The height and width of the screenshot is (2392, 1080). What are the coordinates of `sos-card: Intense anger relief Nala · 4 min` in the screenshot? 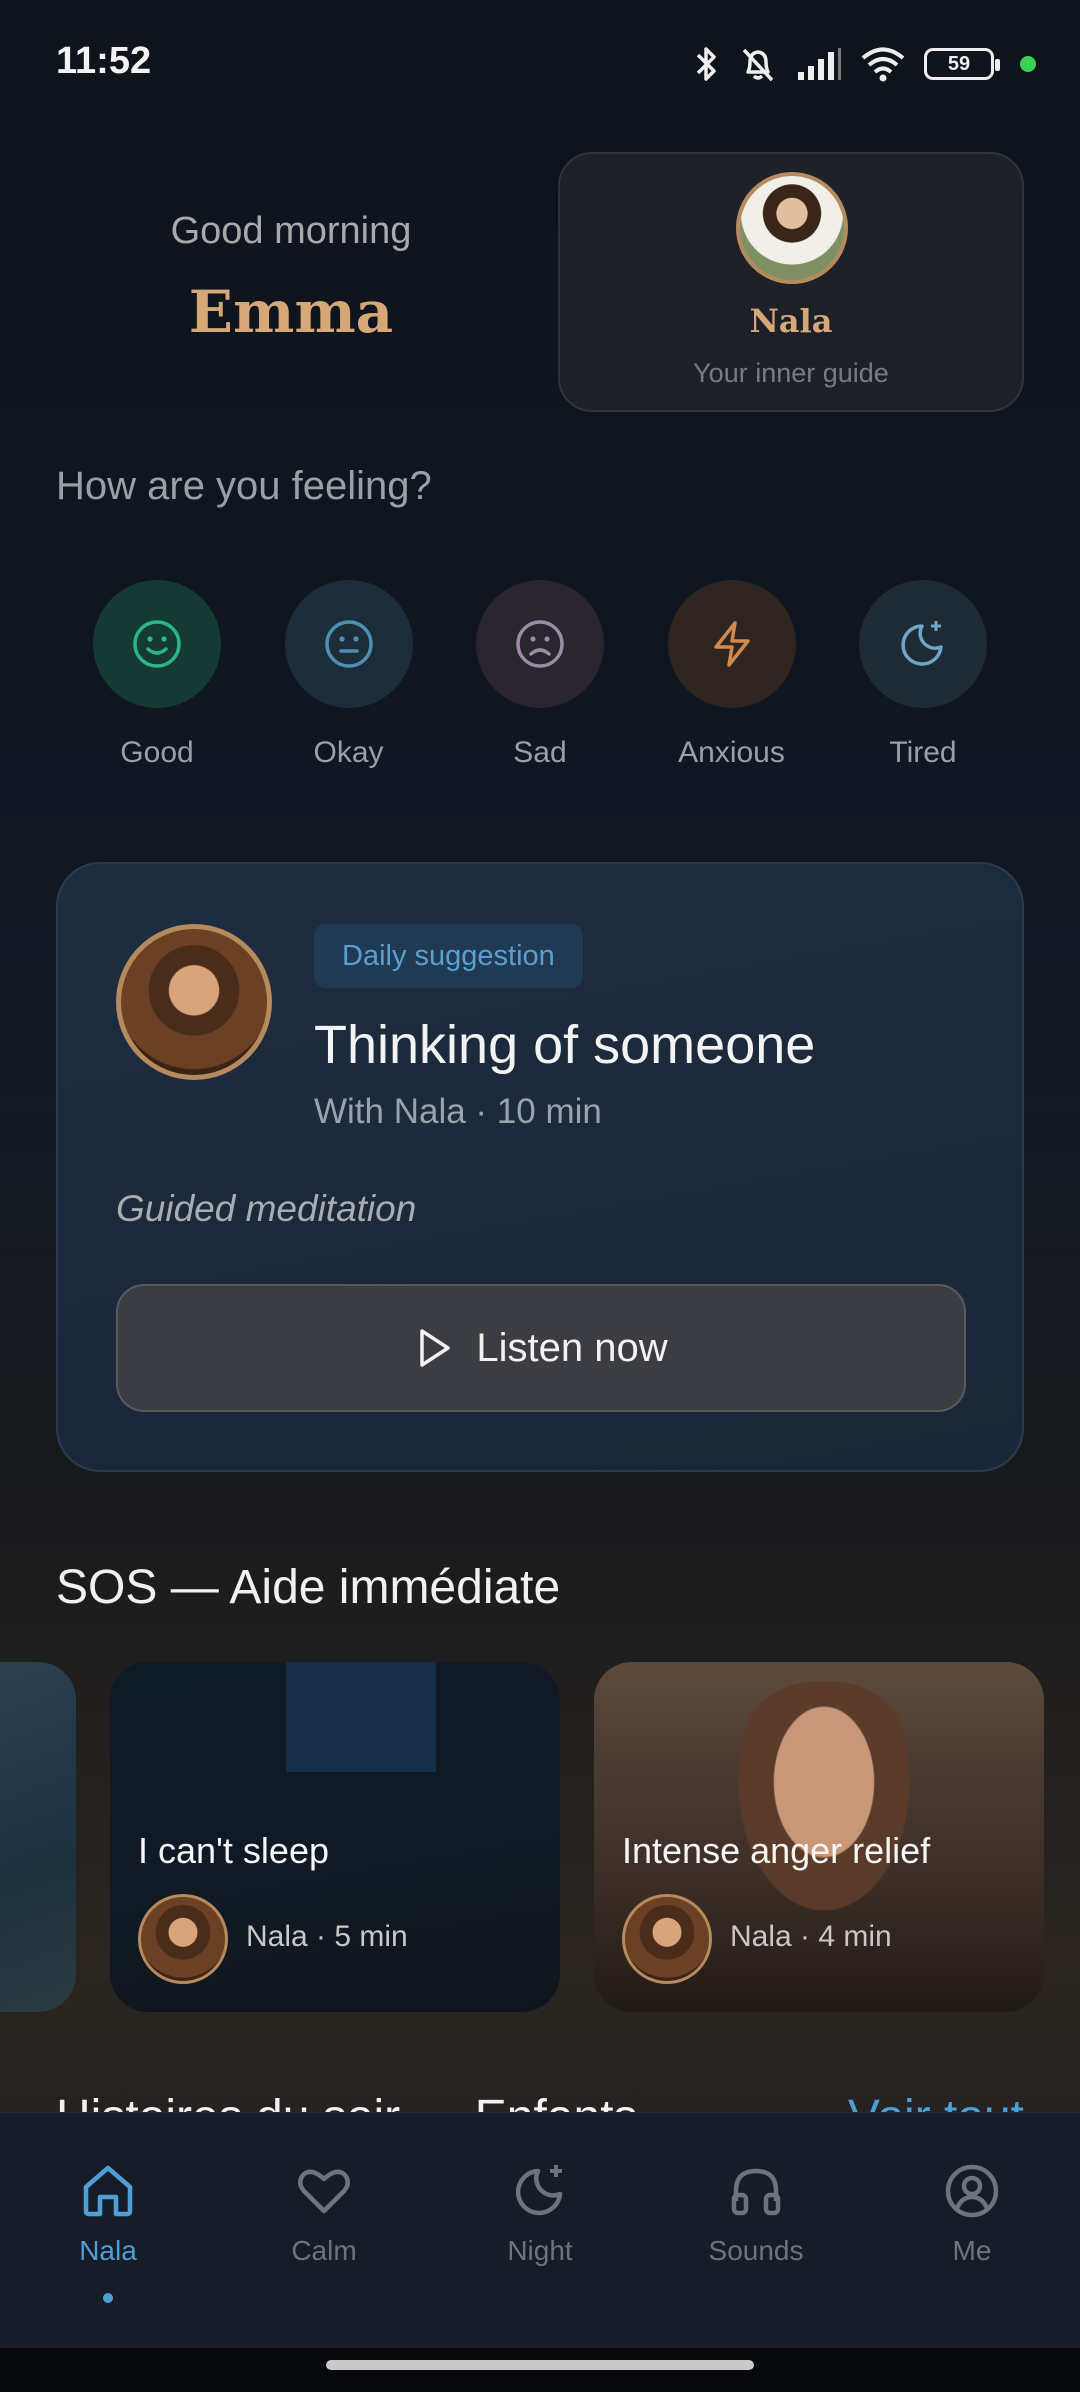 It's located at (819, 1837).